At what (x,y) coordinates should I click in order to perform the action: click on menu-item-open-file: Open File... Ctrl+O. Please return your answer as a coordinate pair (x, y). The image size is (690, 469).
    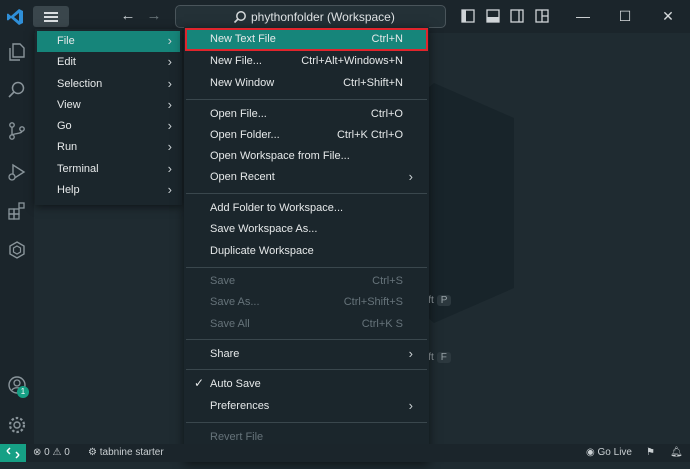
    Looking at the image, I should click on (306, 114).